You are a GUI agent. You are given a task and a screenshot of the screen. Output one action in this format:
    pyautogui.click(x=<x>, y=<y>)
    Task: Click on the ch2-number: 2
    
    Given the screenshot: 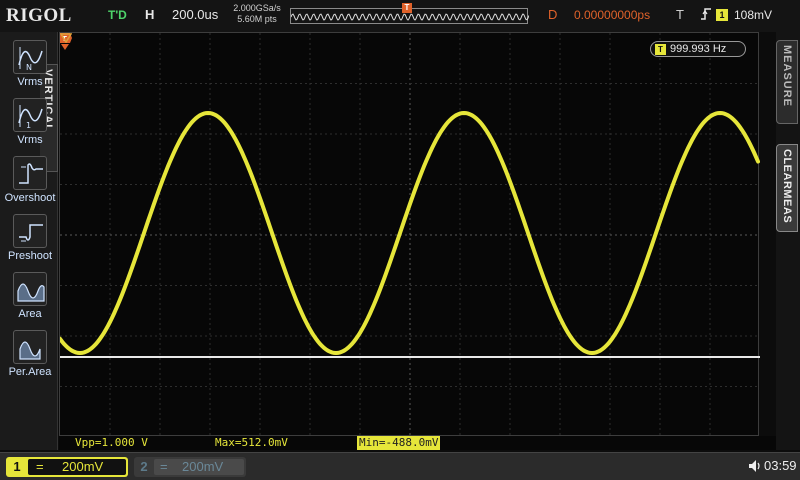 What is the action you would take?
    pyautogui.click(x=144, y=466)
    